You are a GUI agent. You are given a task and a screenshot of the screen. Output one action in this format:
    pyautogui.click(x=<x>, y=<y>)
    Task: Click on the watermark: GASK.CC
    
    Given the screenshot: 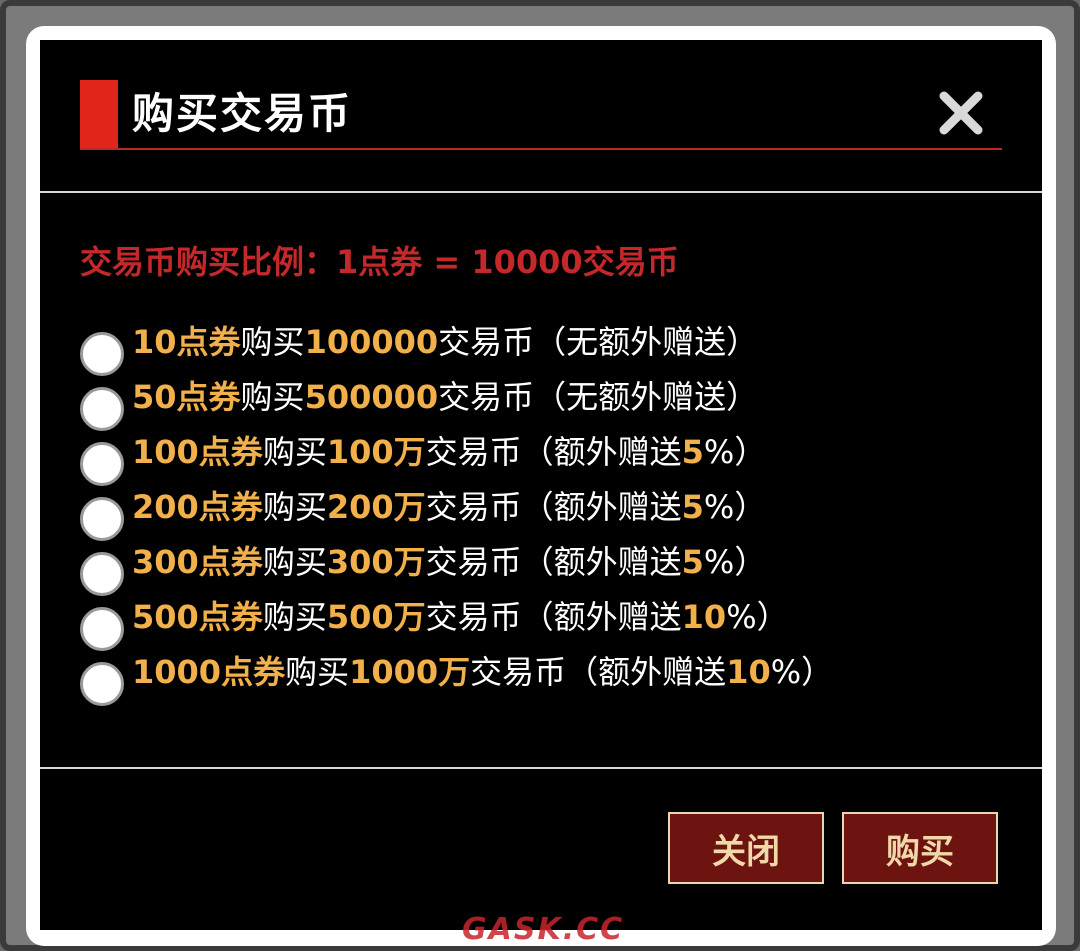 What is the action you would take?
    pyautogui.click(x=543, y=929)
    